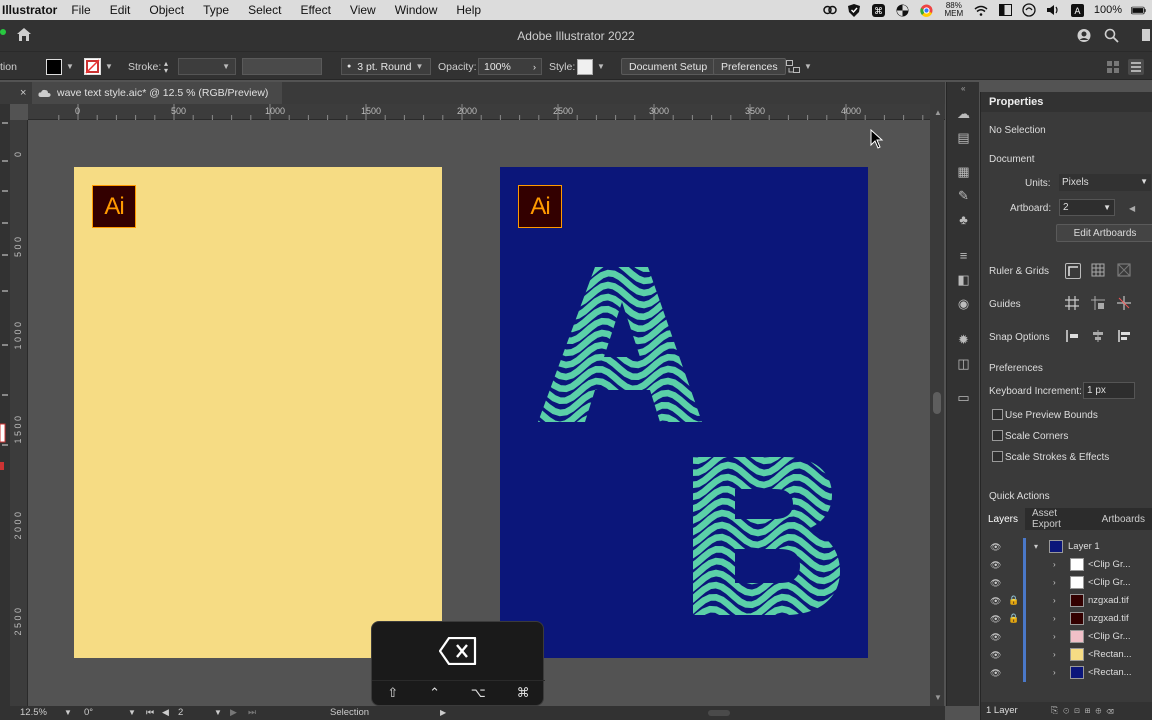 The image size is (1152, 720). What do you see at coordinates (1123, 519) in the screenshot?
I see `tab-artboards: Artboards` at bounding box center [1123, 519].